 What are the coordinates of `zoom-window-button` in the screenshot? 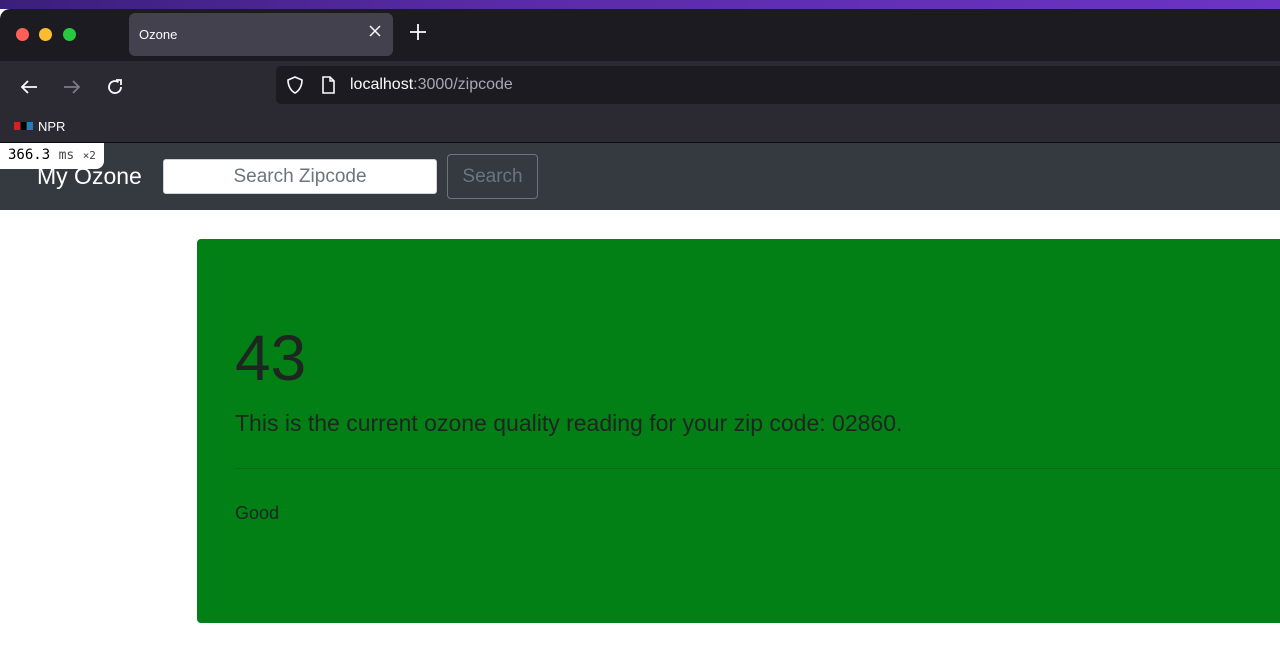 It's located at (69, 34).